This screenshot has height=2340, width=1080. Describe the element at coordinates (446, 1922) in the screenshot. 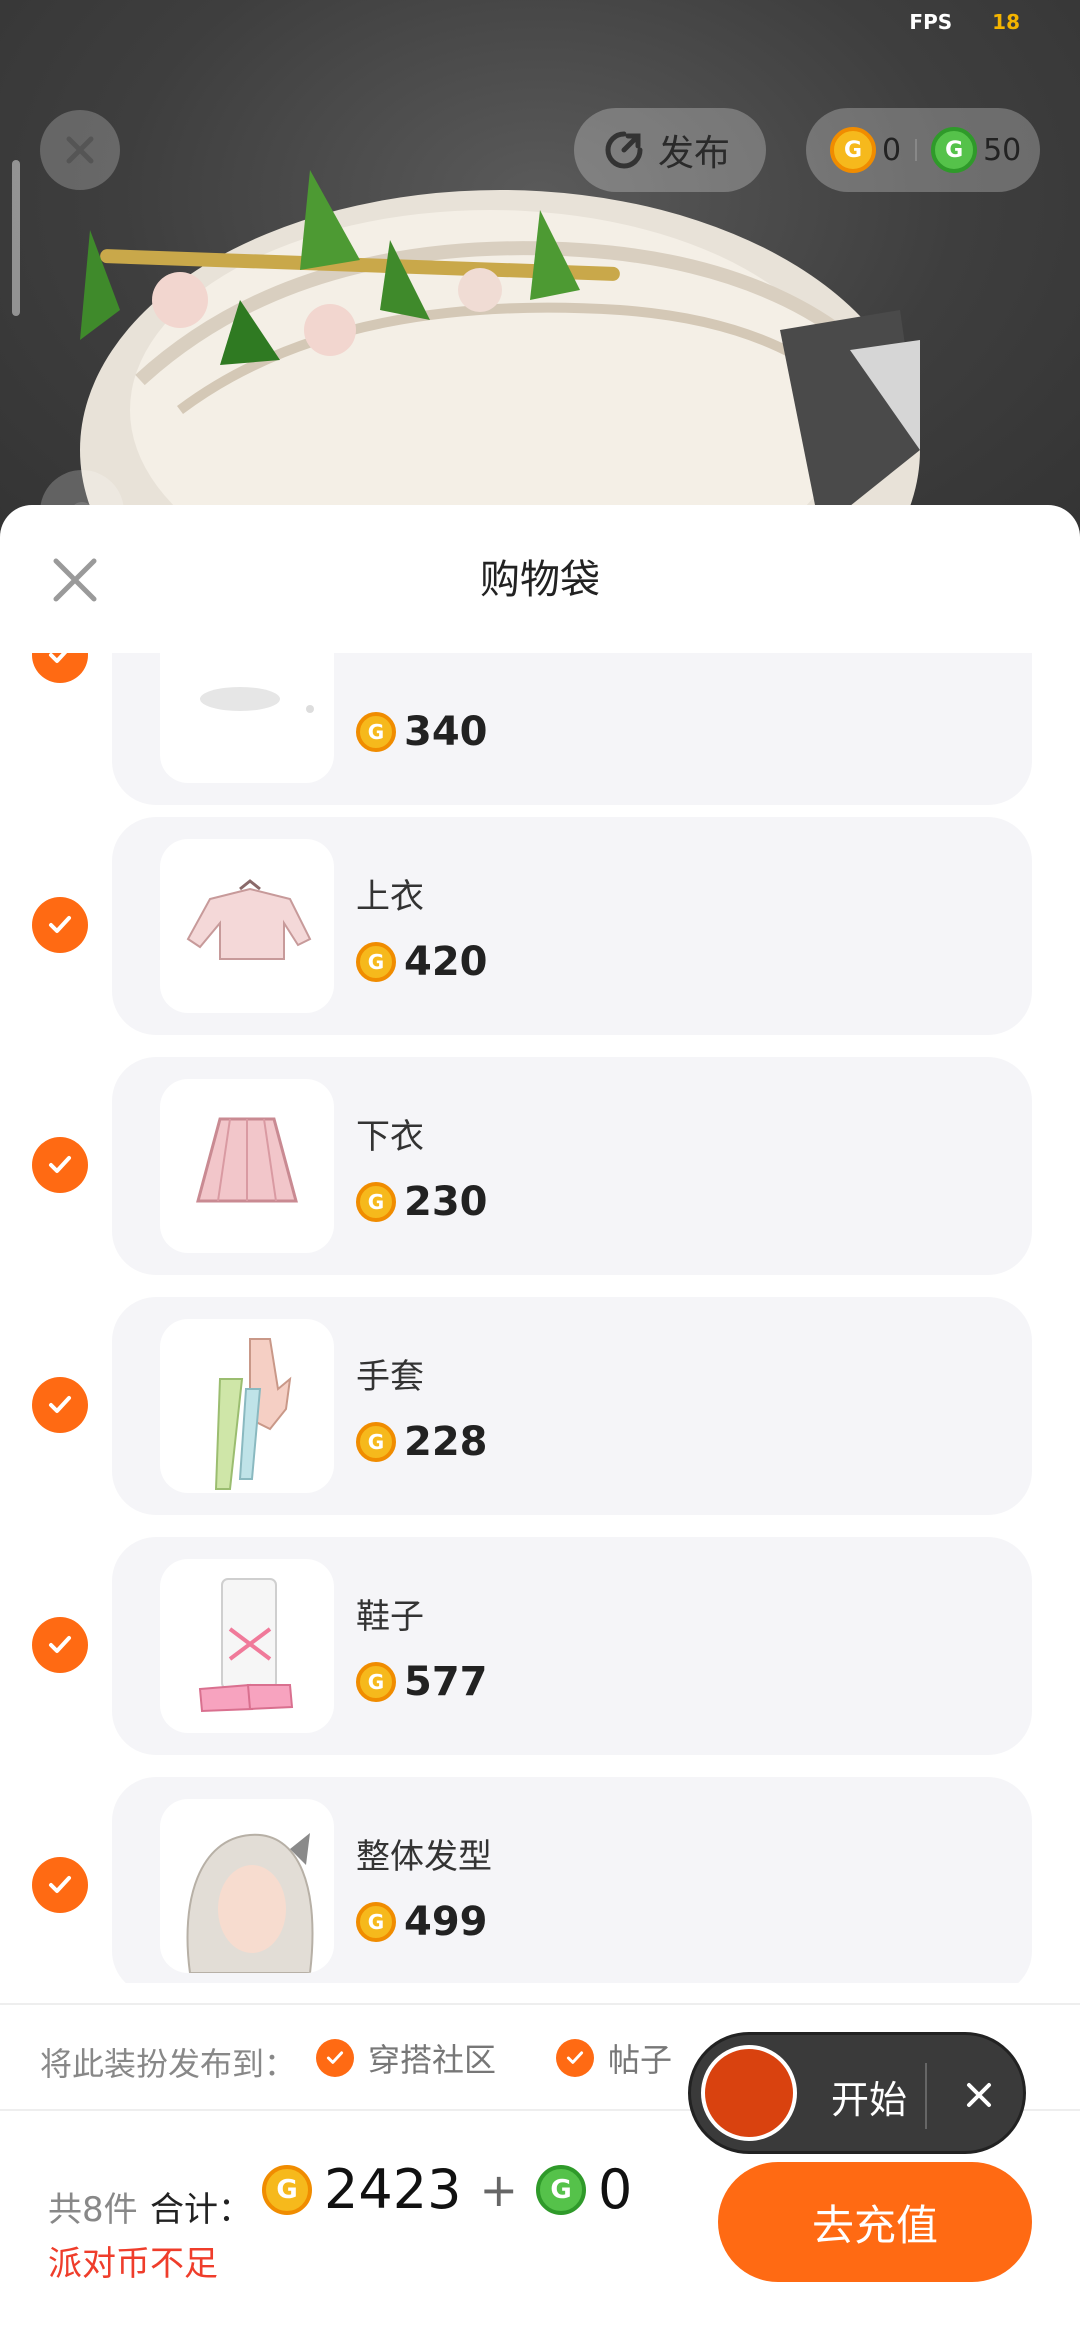

I see `item-price-value: 499` at that location.